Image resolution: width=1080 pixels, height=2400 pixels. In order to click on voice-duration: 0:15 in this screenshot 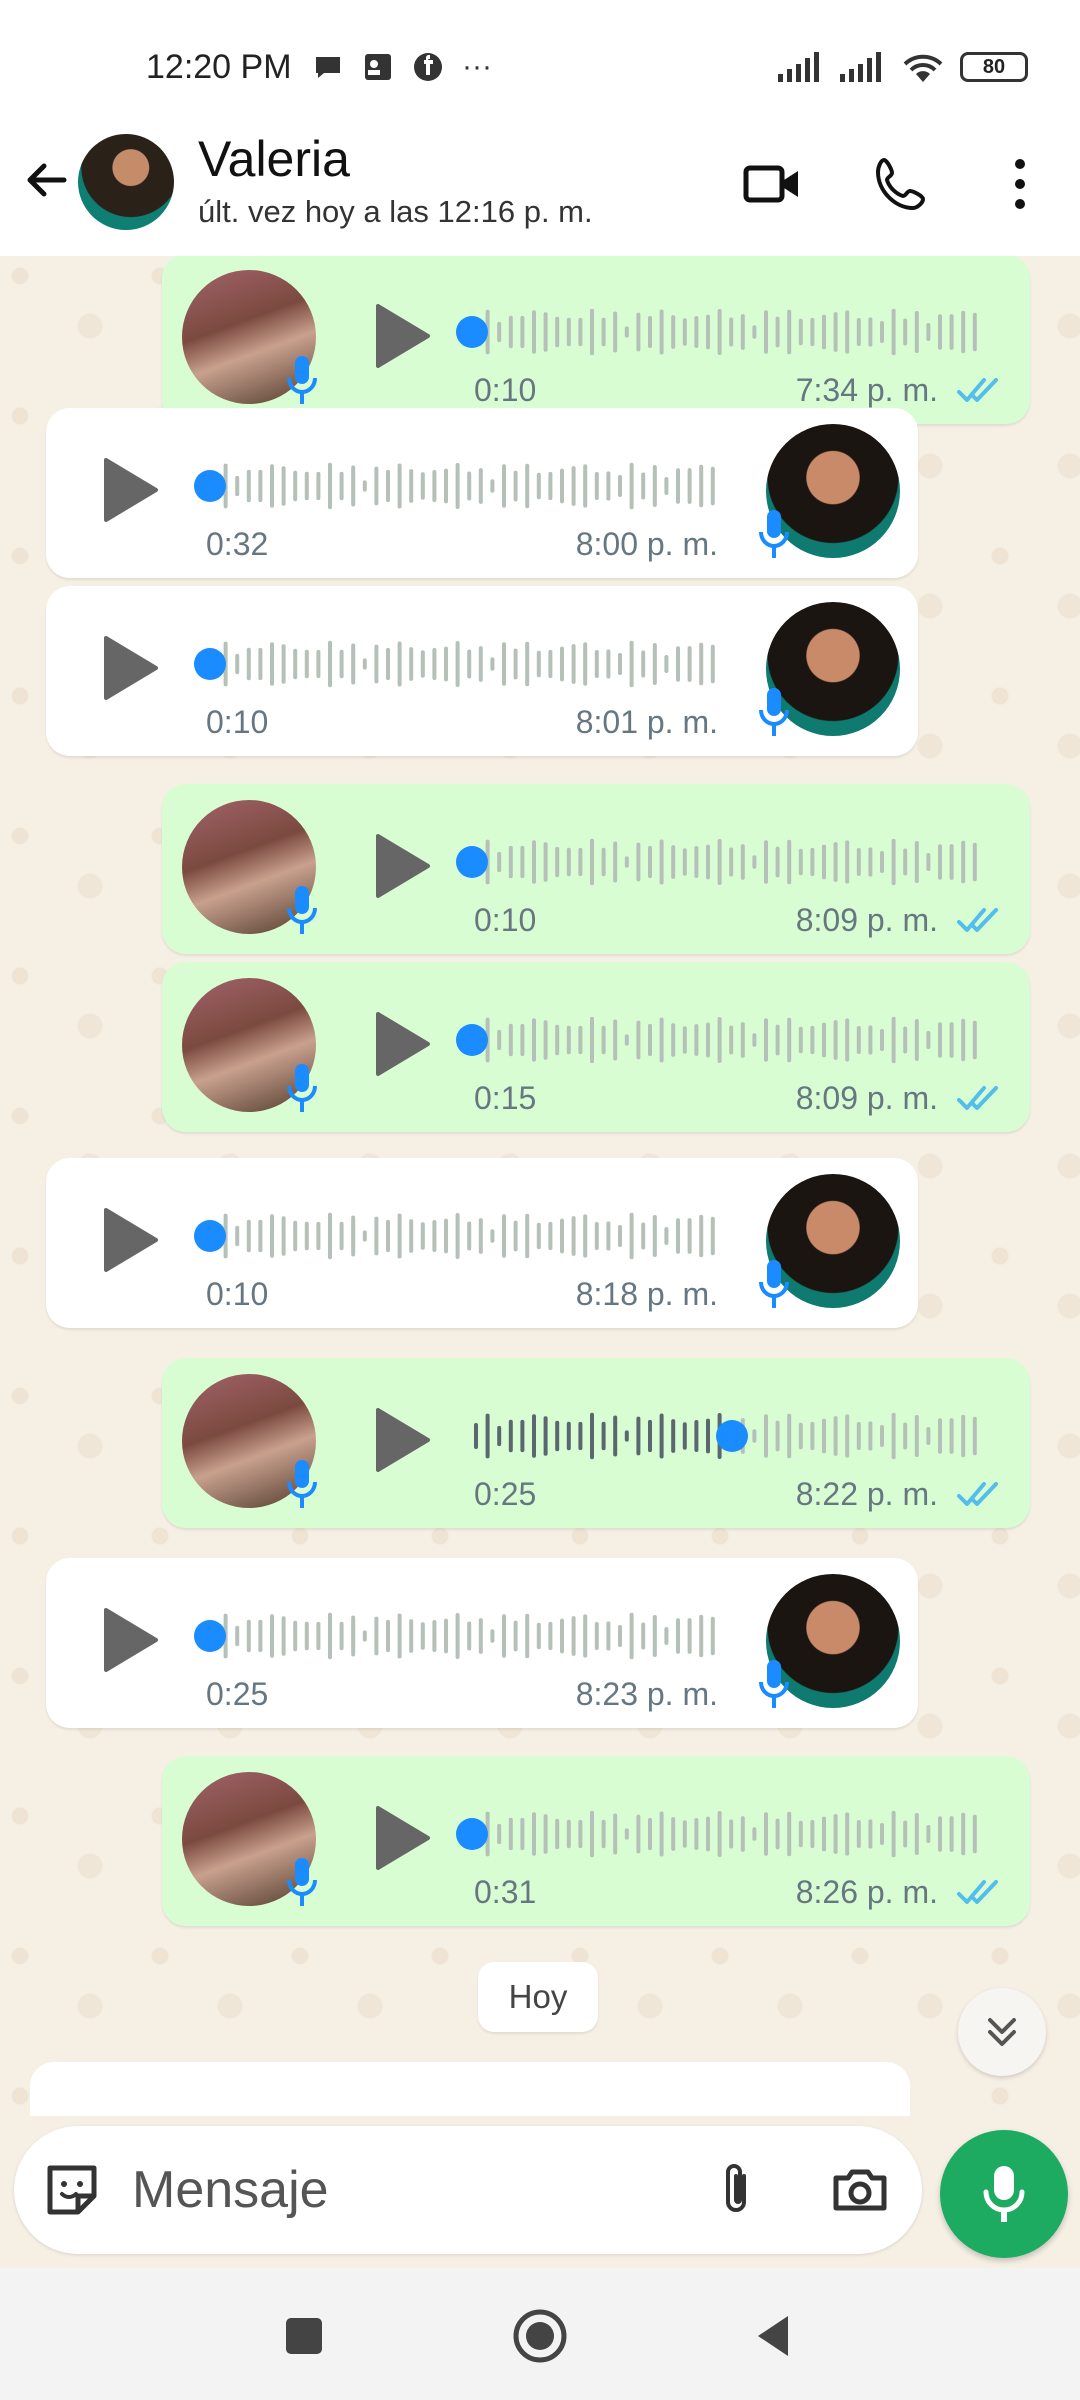, I will do `click(505, 1098)`.